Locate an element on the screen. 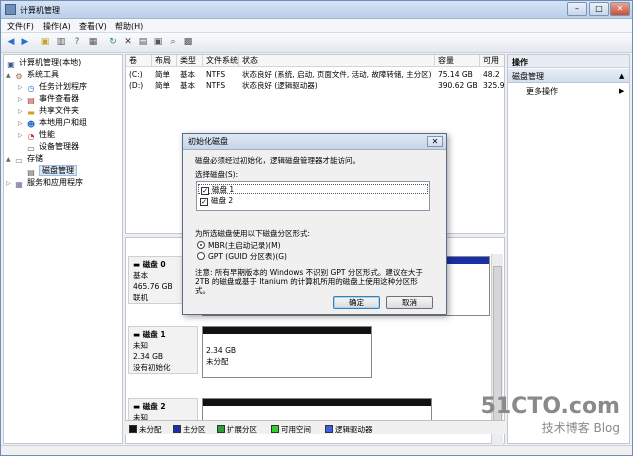 Image resolution: width=633 pixels, height=456 pixels. volume-capacity: 75.14 GB is located at coordinates (455, 74).